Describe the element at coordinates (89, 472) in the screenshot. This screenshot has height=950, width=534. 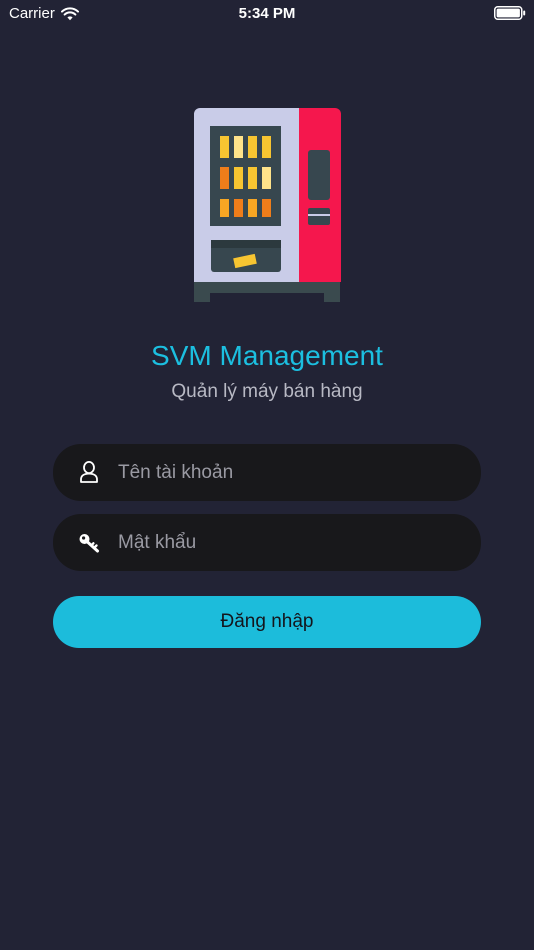
I see `user-icon` at that location.